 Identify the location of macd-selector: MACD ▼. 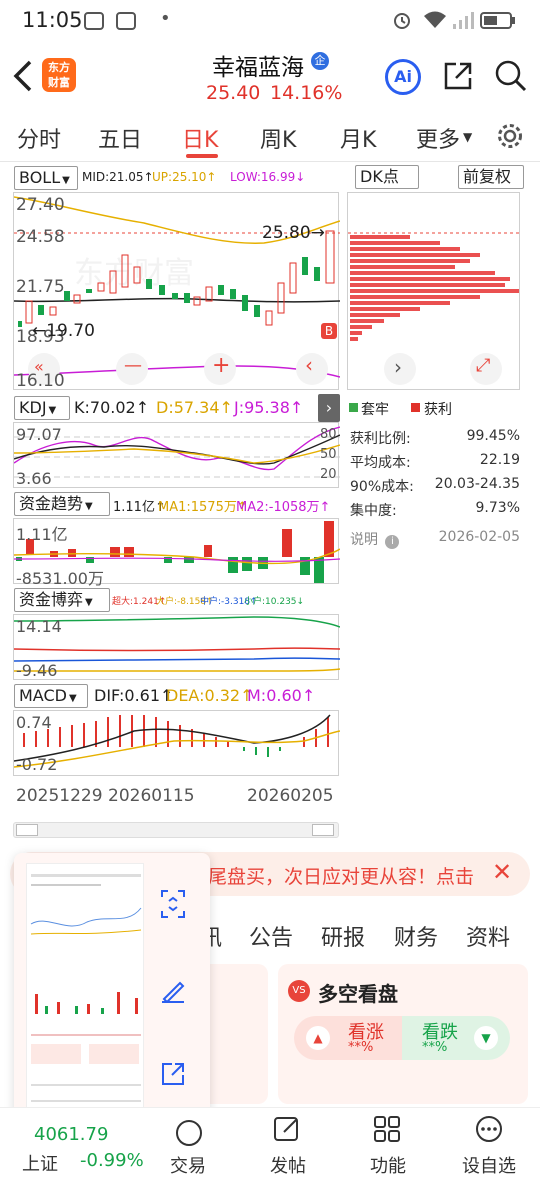
(51, 696).